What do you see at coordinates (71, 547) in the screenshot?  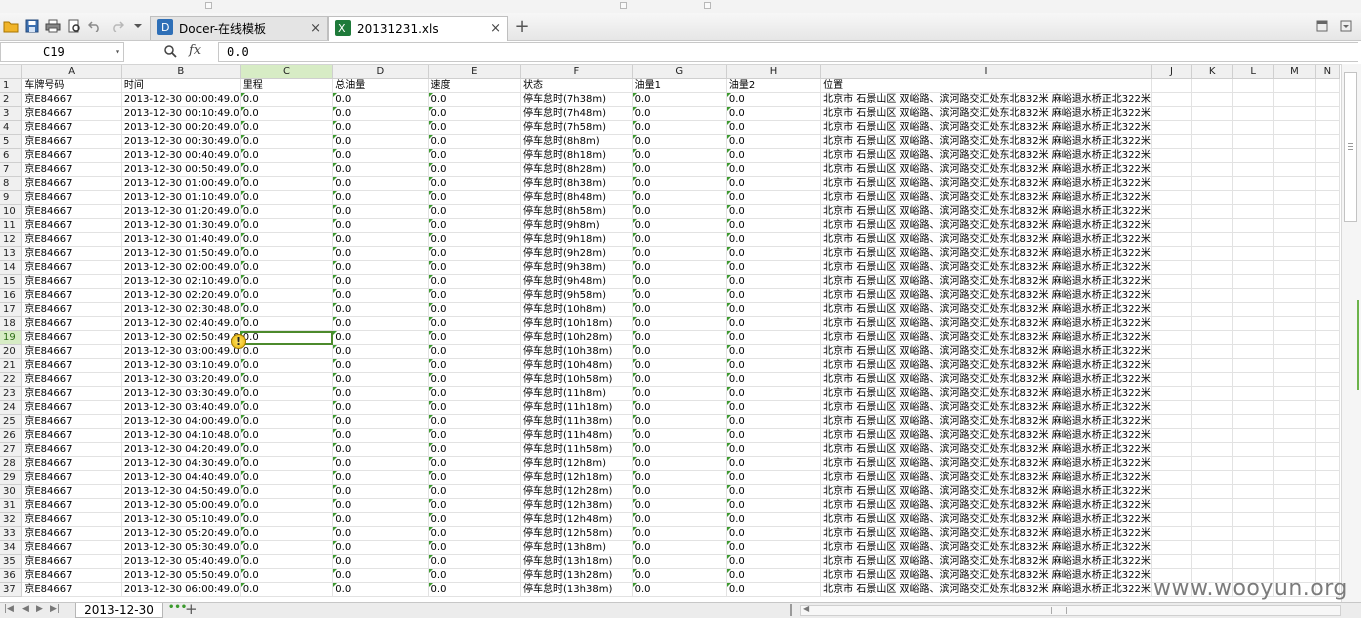 I see `cell-a34: 京E84667` at bounding box center [71, 547].